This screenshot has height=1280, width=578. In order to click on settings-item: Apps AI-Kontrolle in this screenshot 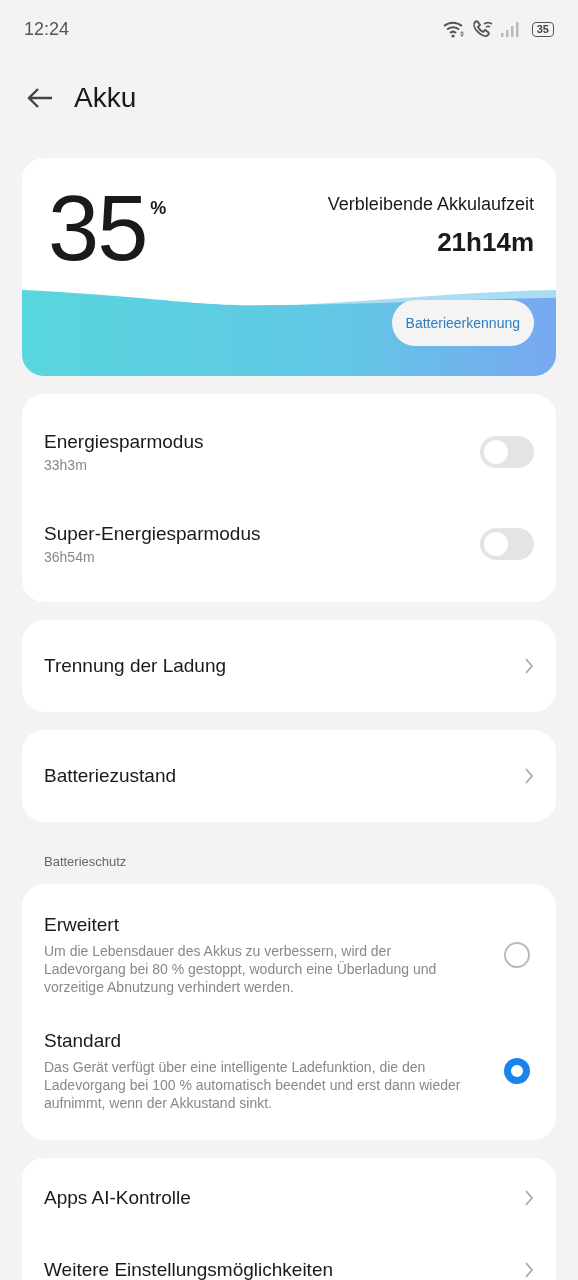, I will do `click(289, 1198)`.